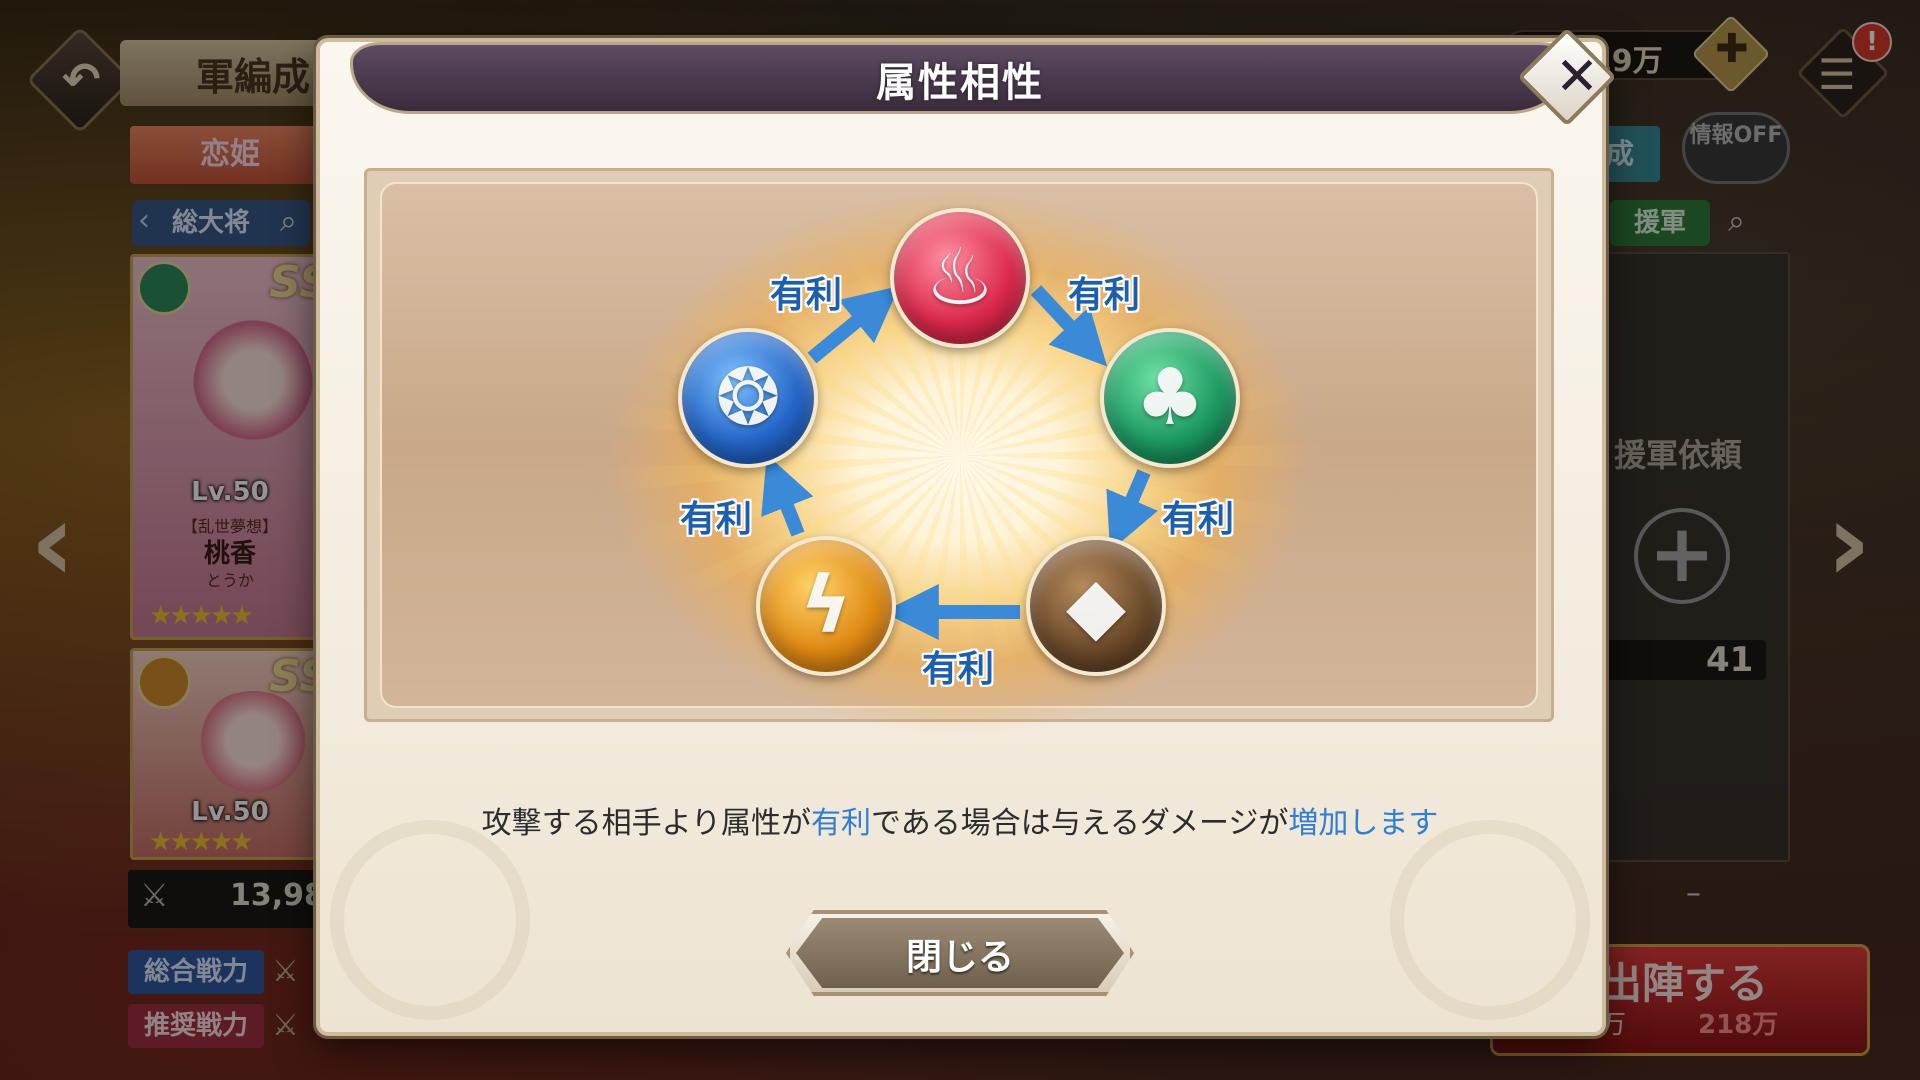 This screenshot has width=1920, height=1080. I want to click on lightning-glyph: ϟ, so click(826, 606).